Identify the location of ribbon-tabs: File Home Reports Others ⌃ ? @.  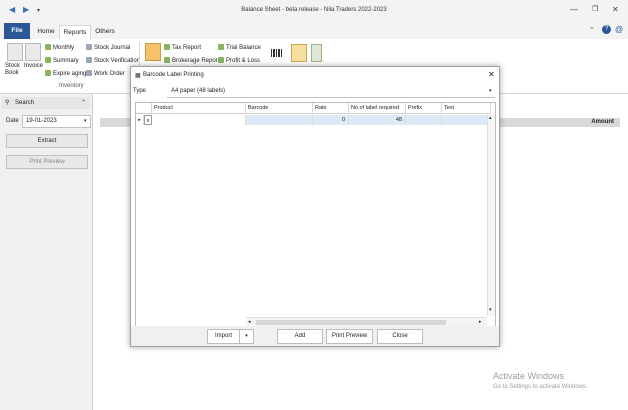
(314, 31).